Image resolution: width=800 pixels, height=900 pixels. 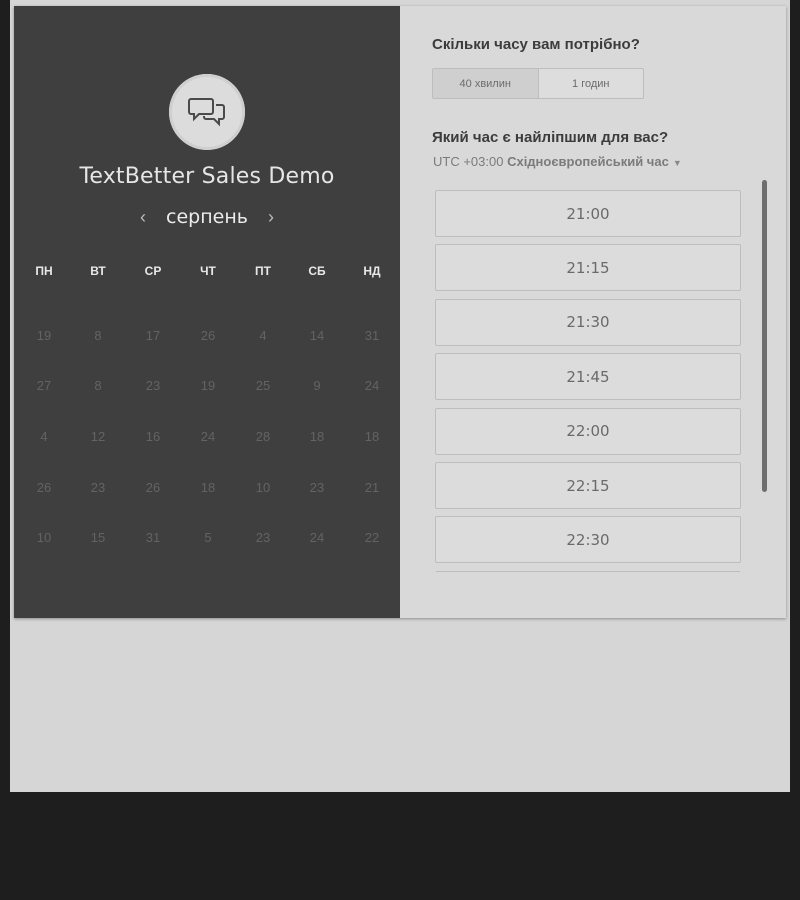 I want to click on calendar-day: 16, so click(x=153, y=436).